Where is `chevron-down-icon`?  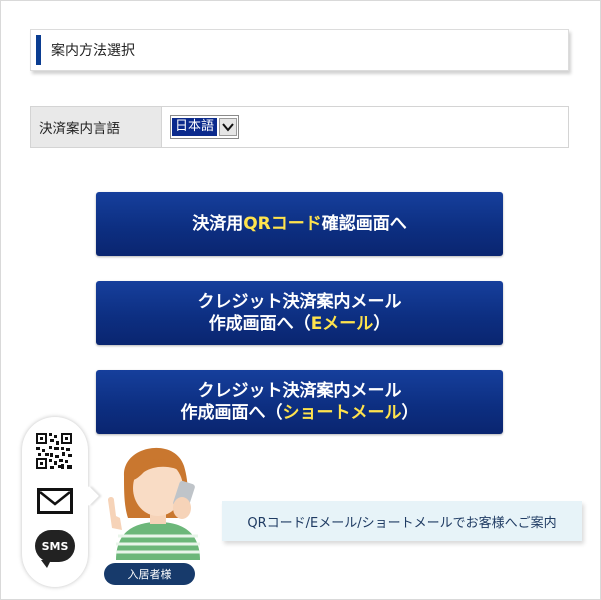
chevron-down-icon is located at coordinates (228, 127).